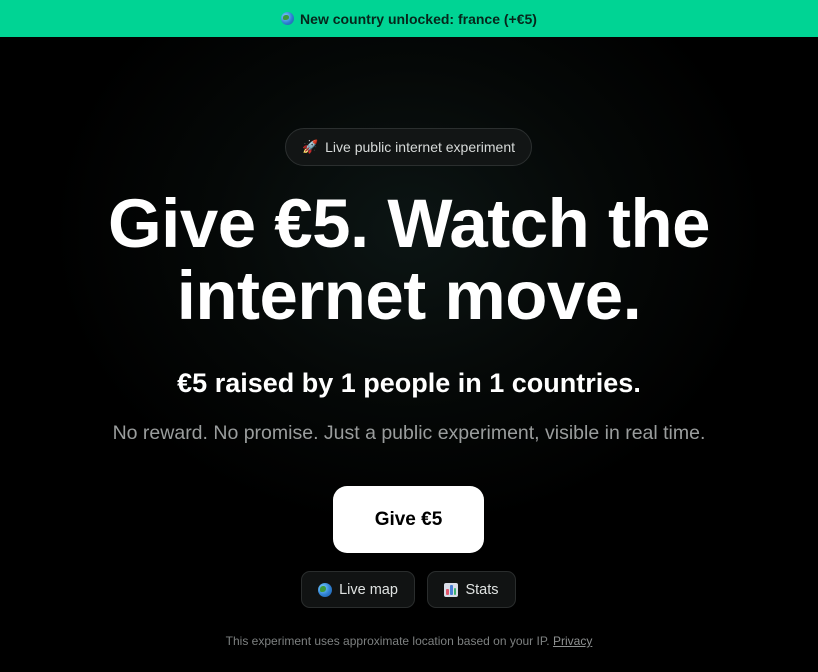  I want to click on live-map-label: Live map, so click(368, 589).